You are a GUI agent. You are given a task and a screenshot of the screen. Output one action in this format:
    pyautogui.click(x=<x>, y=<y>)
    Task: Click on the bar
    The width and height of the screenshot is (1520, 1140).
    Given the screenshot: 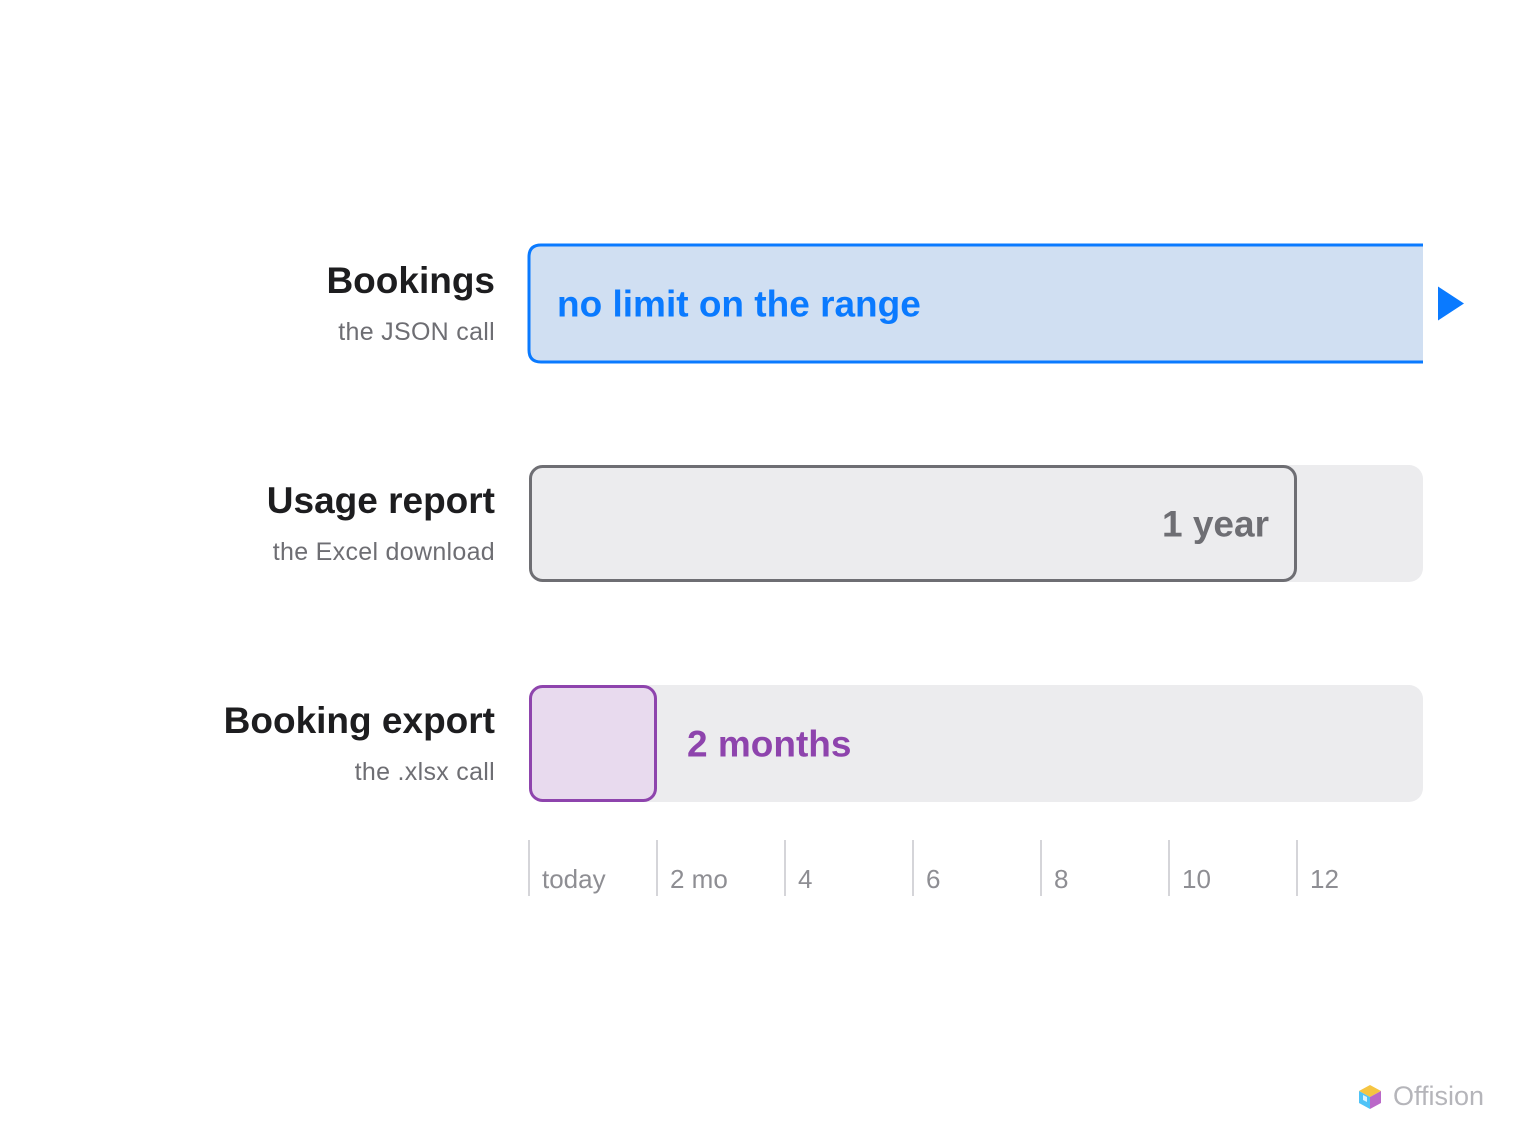 What is the action you would take?
    pyautogui.click(x=593, y=743)
    